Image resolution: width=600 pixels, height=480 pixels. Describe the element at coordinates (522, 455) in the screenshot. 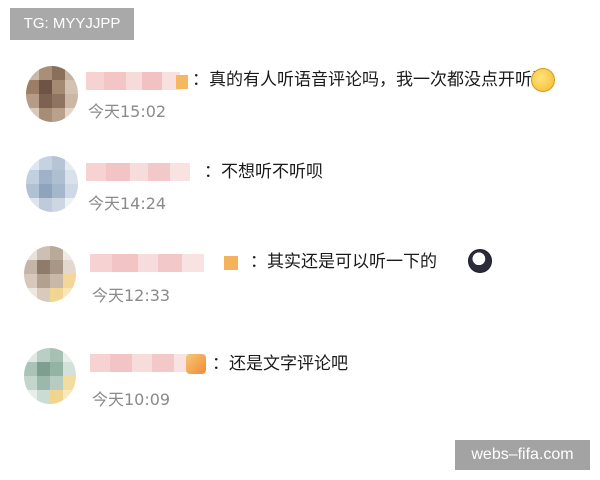

I see `watermark: webs–fifa.com` at that location.